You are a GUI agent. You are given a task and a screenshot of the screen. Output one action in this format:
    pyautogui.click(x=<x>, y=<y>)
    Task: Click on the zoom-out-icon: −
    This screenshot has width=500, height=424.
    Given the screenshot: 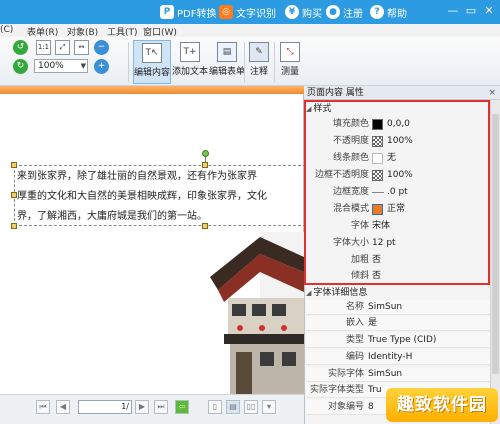 What is the action you would take?
    pyautogui.click(x=101, y=47)
    